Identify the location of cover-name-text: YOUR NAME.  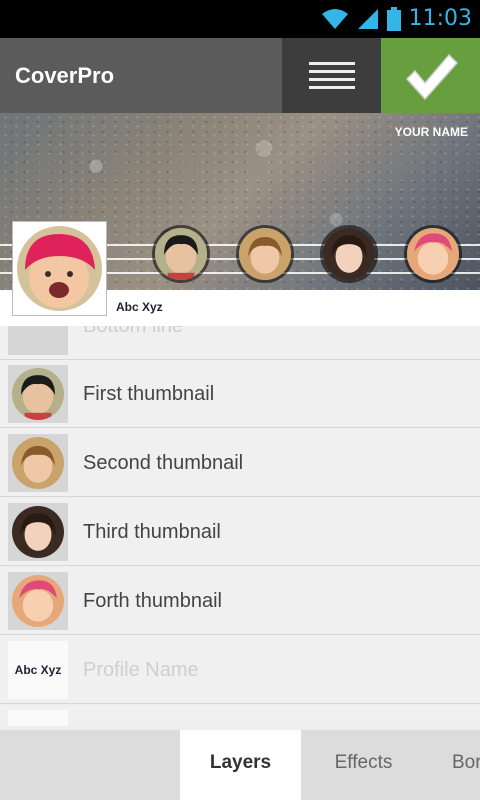
(431, 132).